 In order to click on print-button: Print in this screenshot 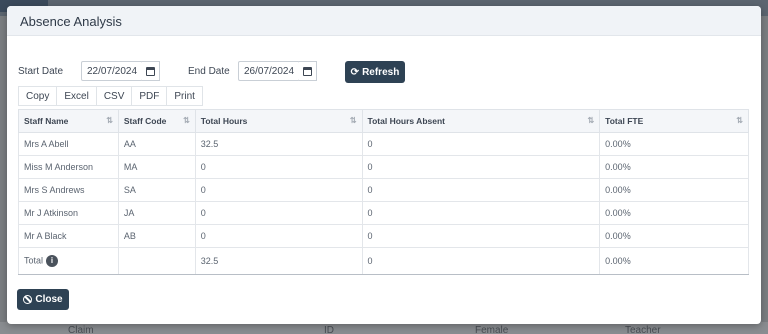, I will do `click(184, 96)`.